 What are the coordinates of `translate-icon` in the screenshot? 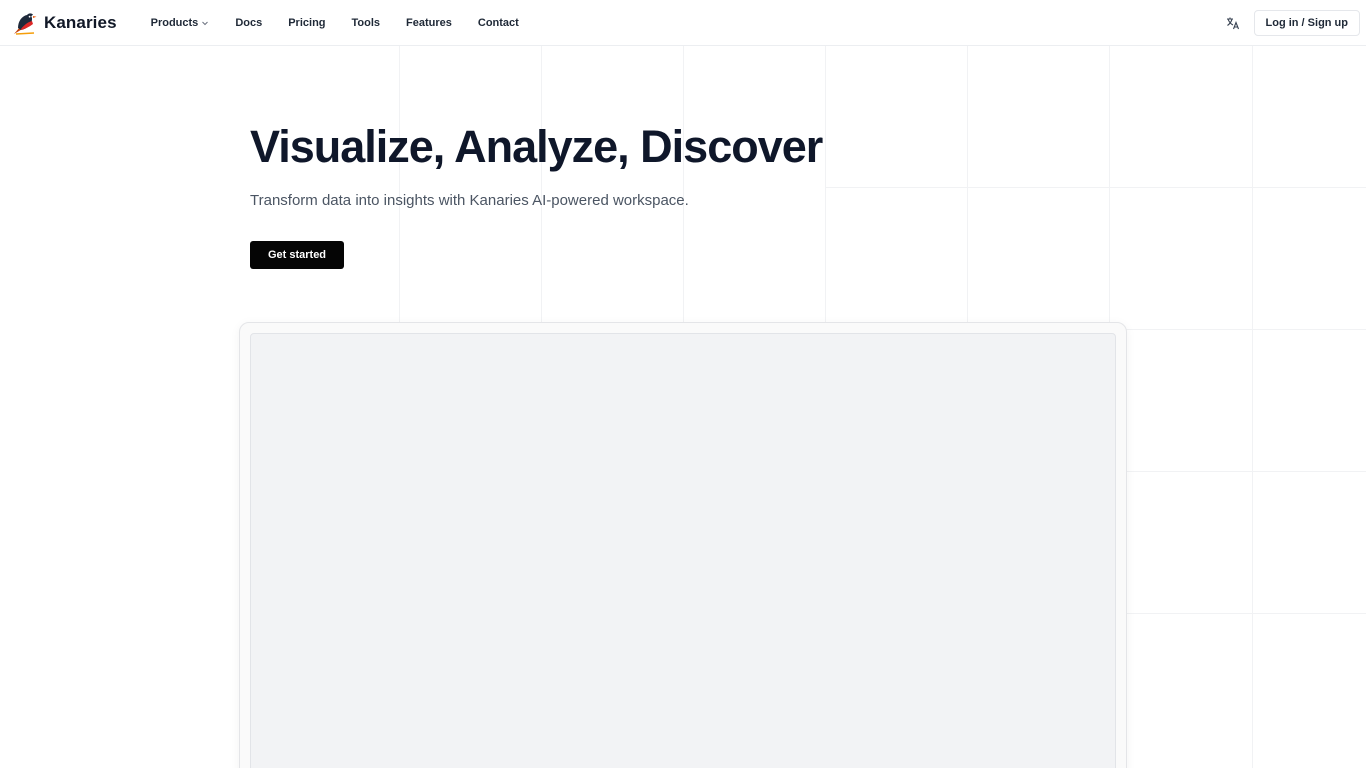 It's located at (1232, 23).